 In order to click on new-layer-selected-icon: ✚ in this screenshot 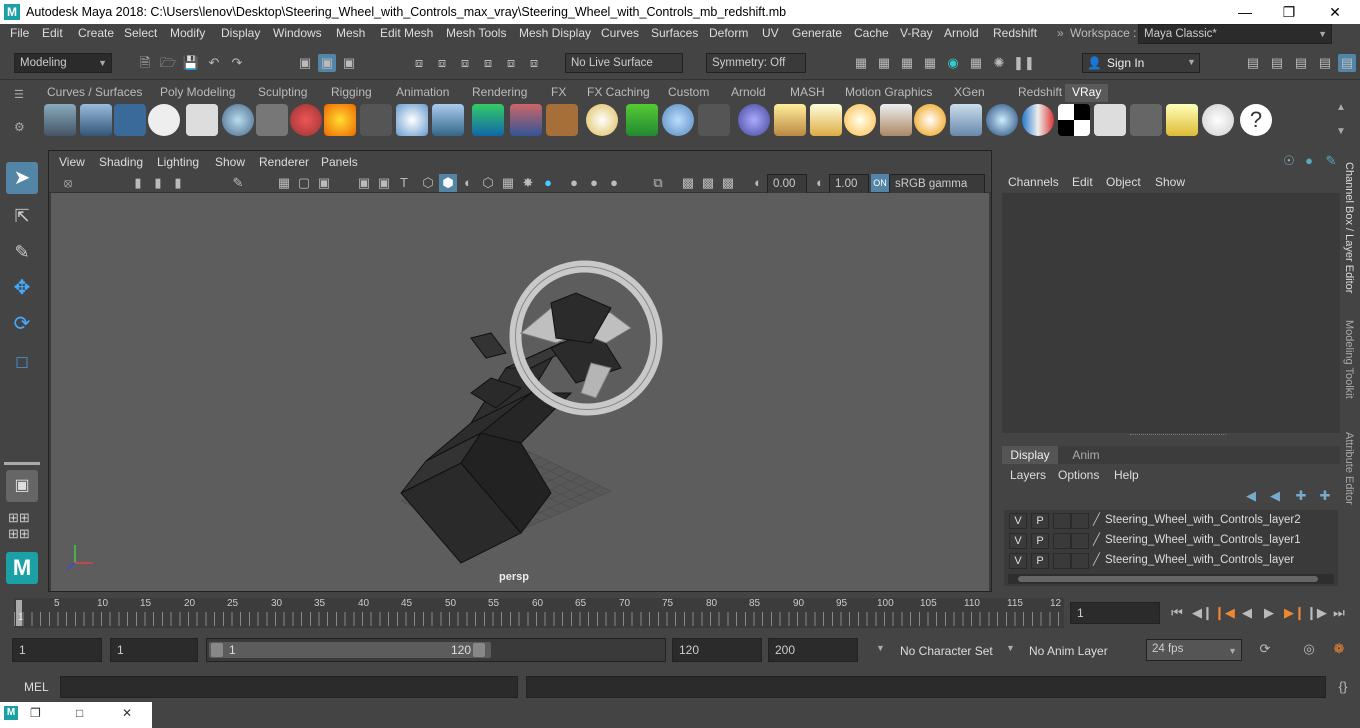, I will do `click(1325, 496)`.